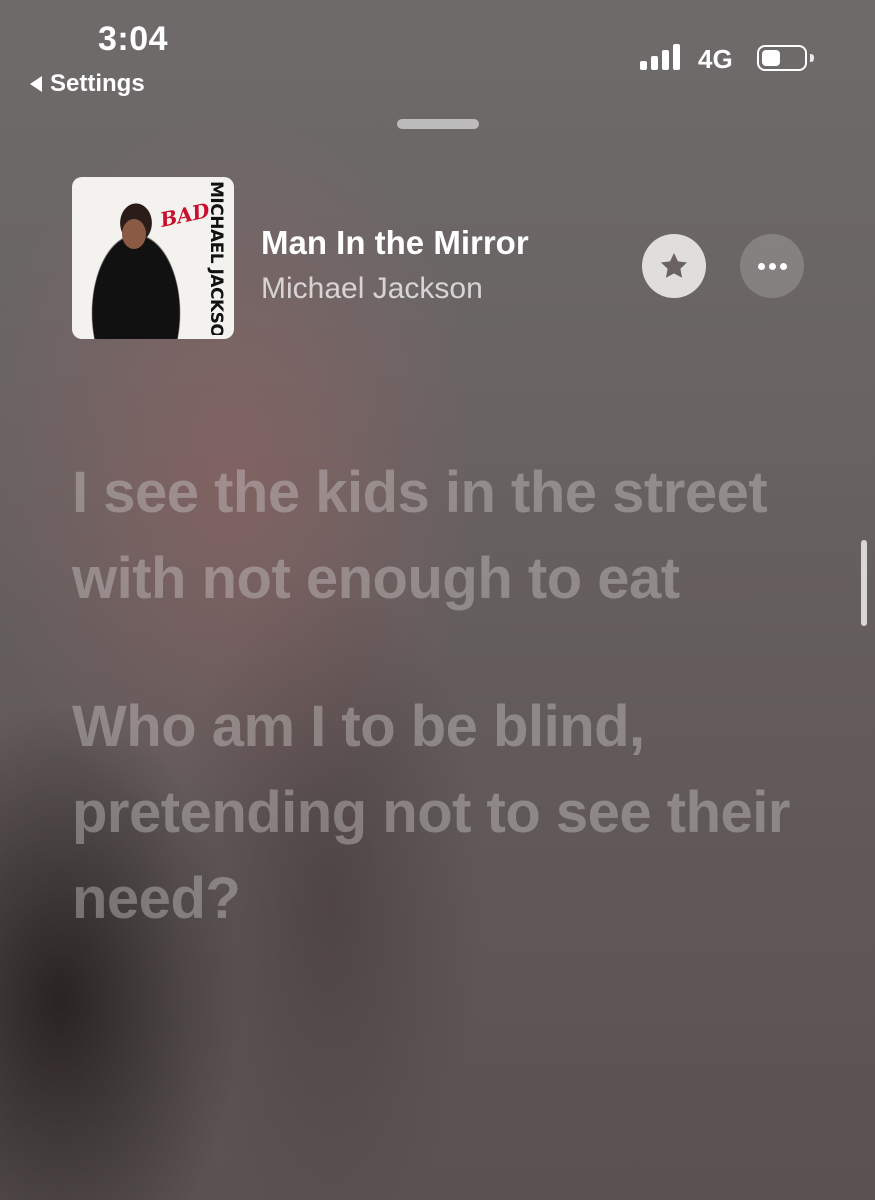  What do you see at coordinates (660, 57) in the screenshot?
I see `cellular-signal-icon` at bounding box center [660, 57].